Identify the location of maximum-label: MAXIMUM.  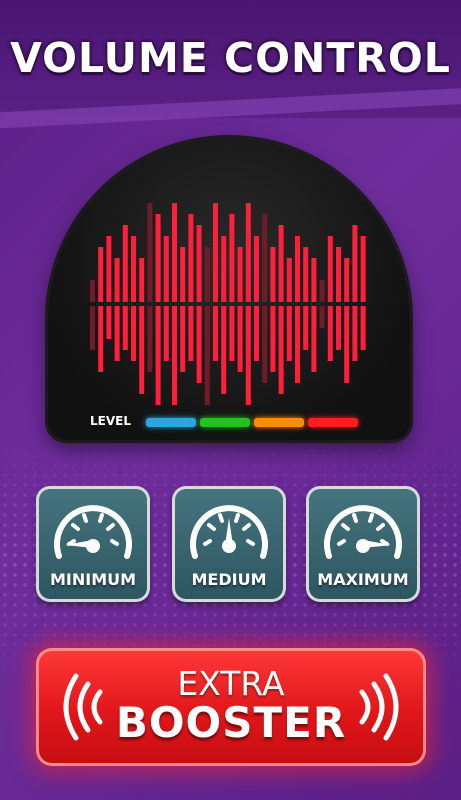
(363, 579).